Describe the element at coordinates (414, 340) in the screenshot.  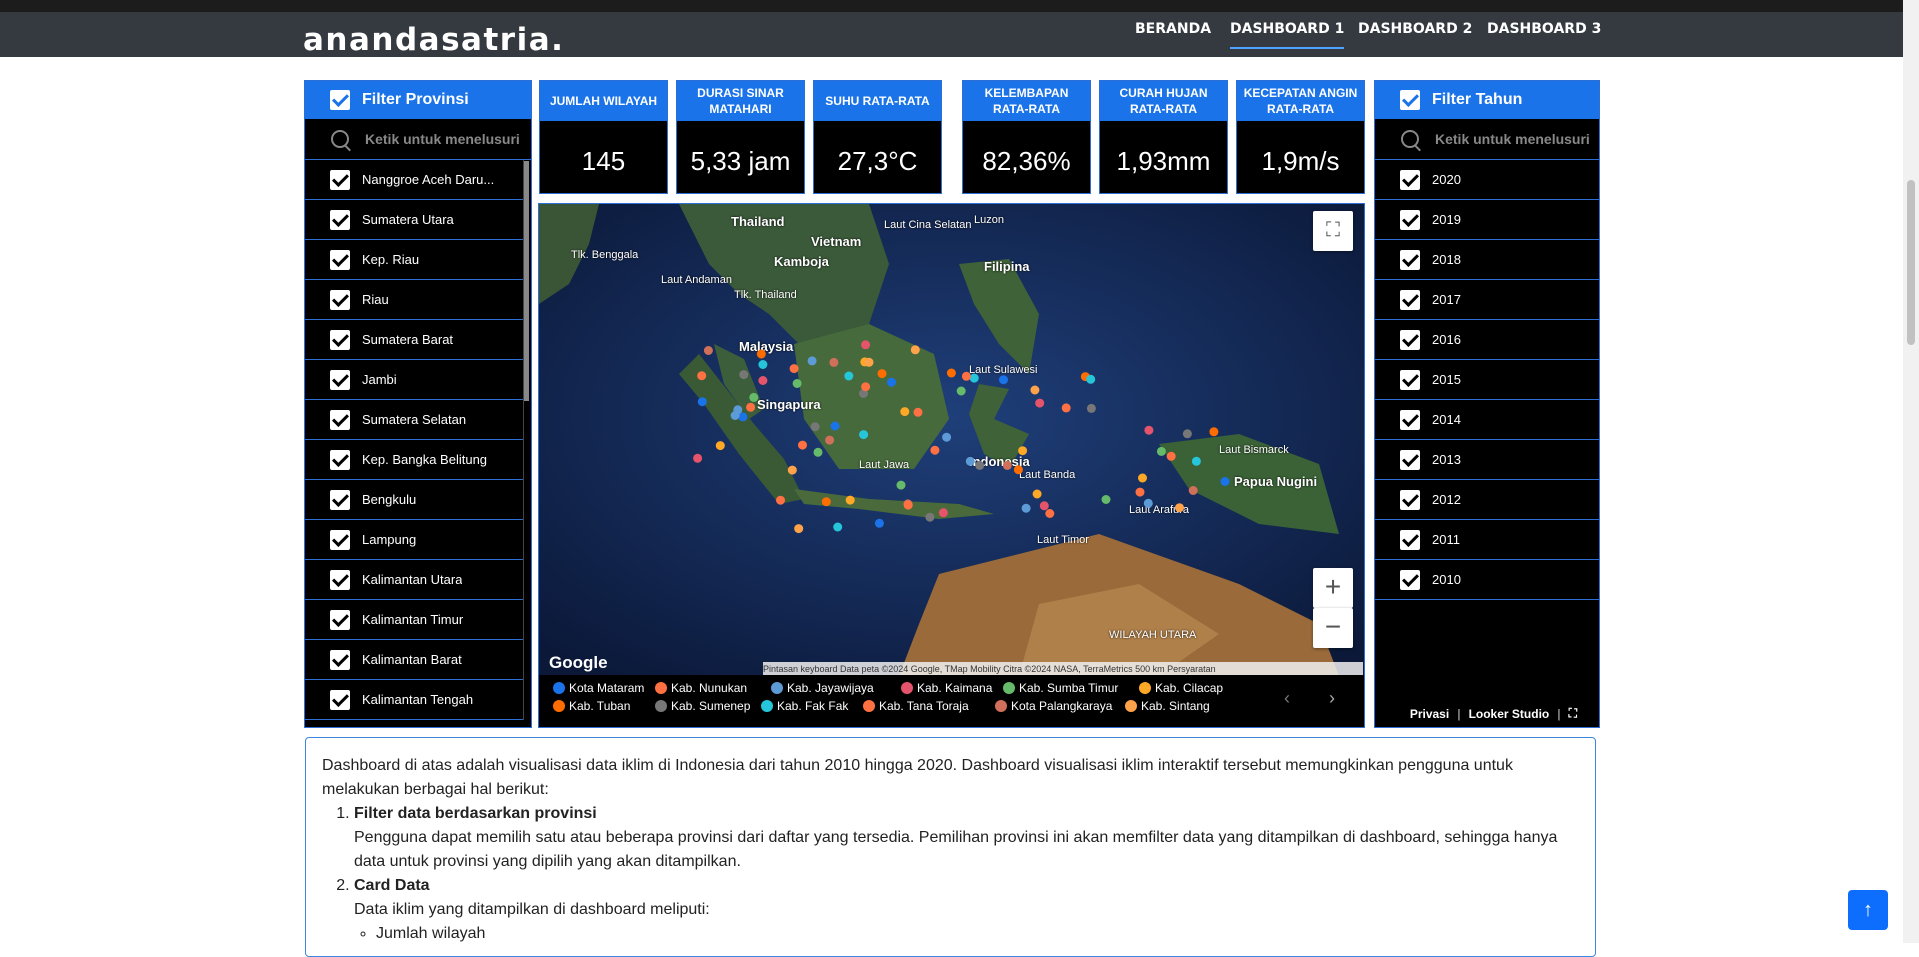
I see `provinsi-row: Sumatera Barat` at that location.